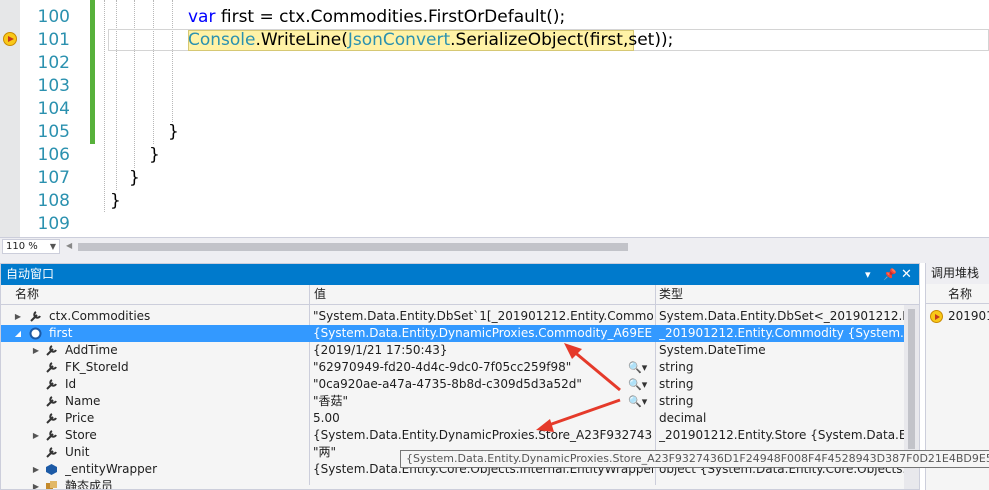 The image size is (989, 490). What do you see at coordinates (53, 132) in the screenshot?
I see `line-number: 105` at bounding box center [53, 132].